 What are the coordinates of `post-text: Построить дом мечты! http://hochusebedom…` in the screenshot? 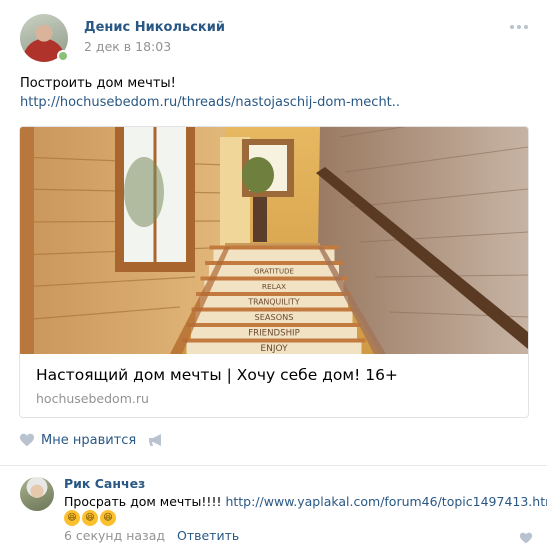 It's located at (275, 93).